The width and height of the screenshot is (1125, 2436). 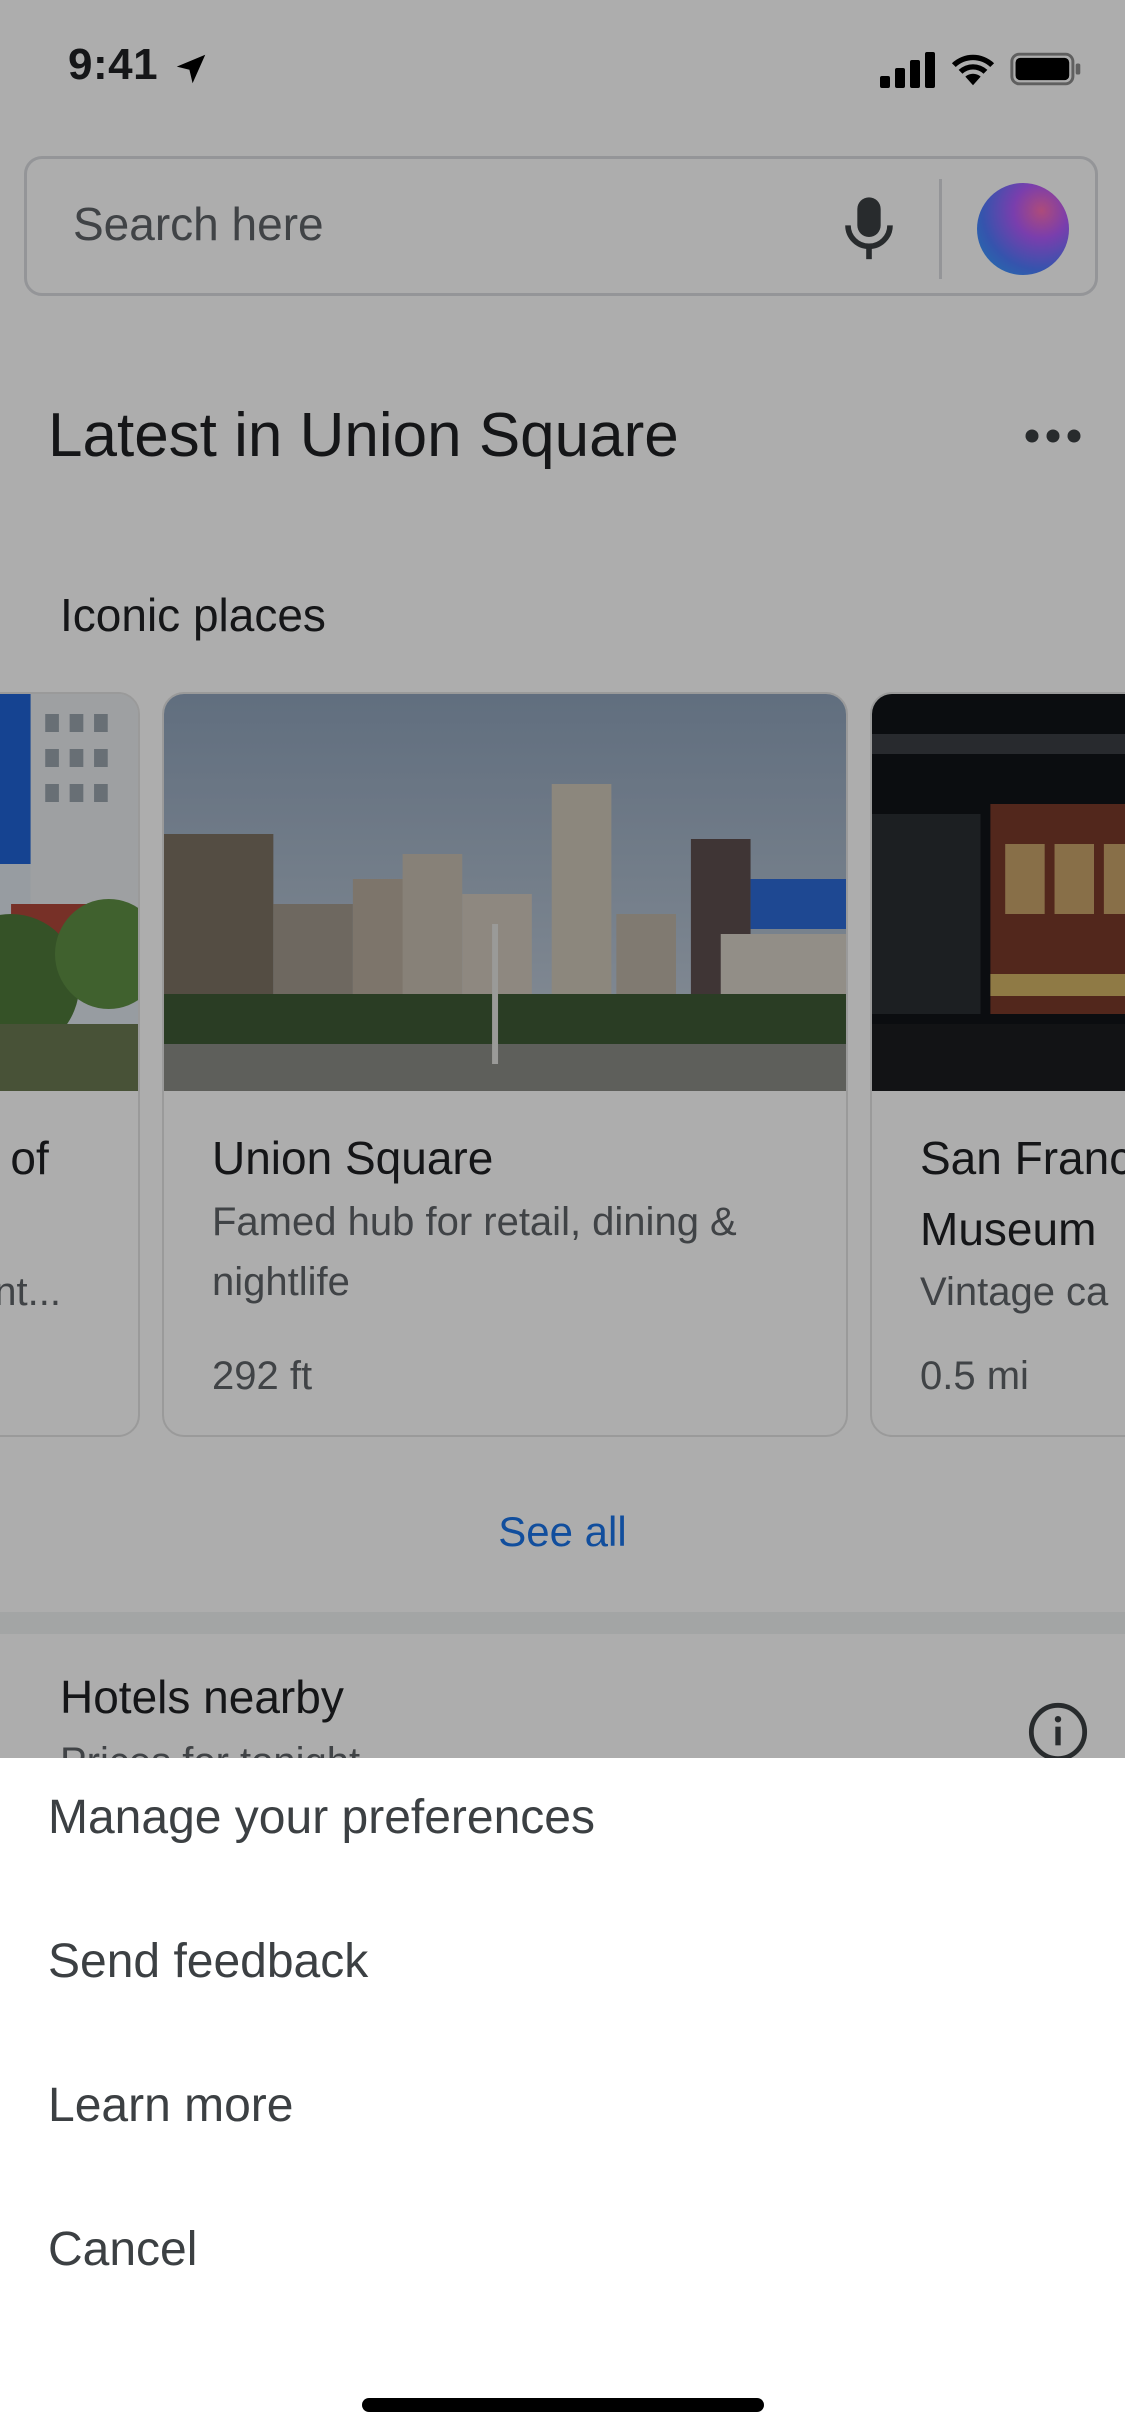 I want to click on menu-item-learn-more: Learn more, so click(x=562, y=2106).